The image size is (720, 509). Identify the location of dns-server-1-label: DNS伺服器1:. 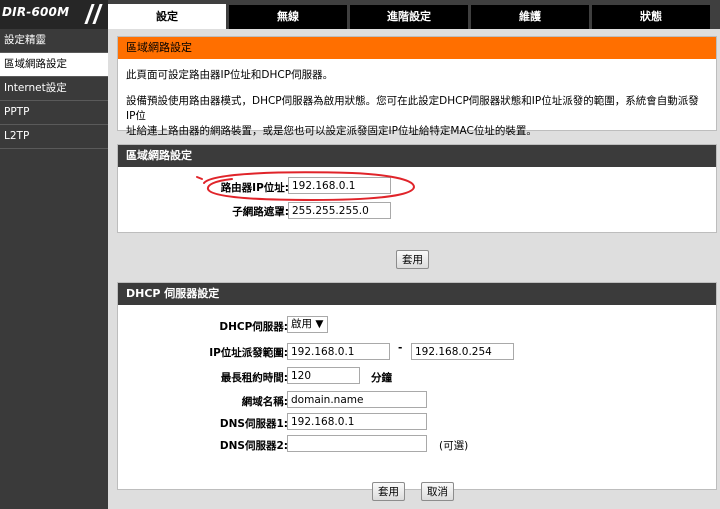
(253, 424).